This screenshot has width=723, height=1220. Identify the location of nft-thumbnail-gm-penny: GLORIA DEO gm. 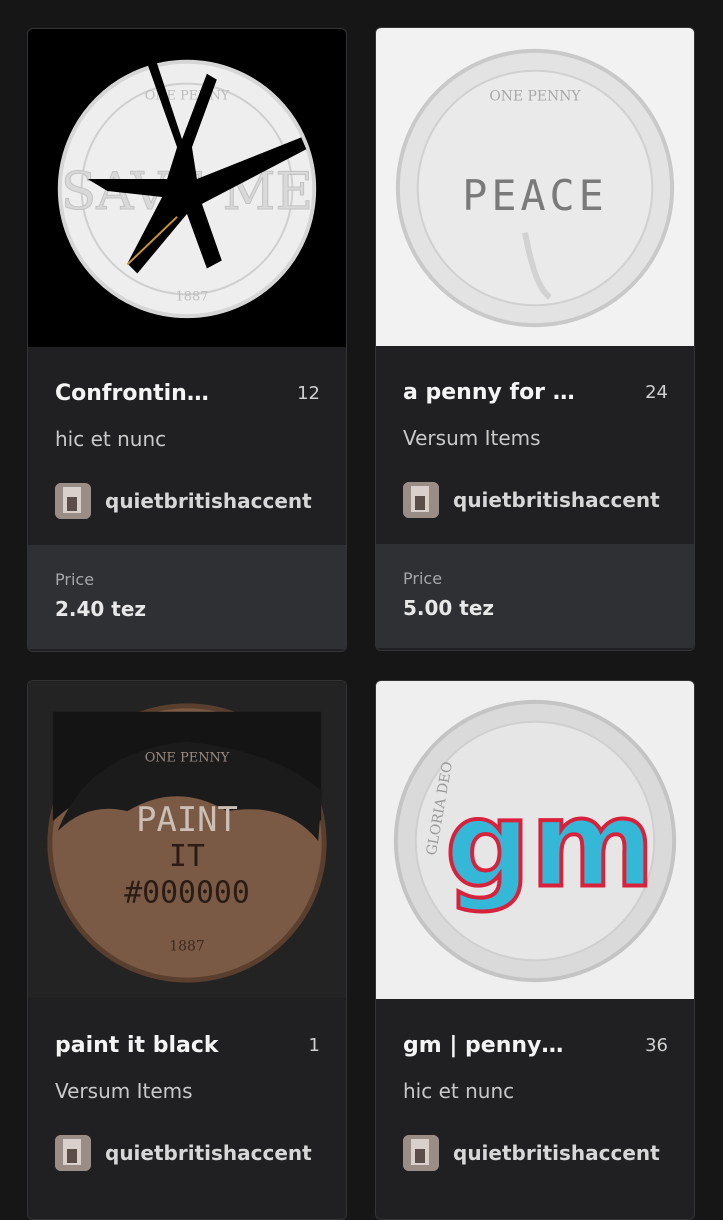
(535, 840).